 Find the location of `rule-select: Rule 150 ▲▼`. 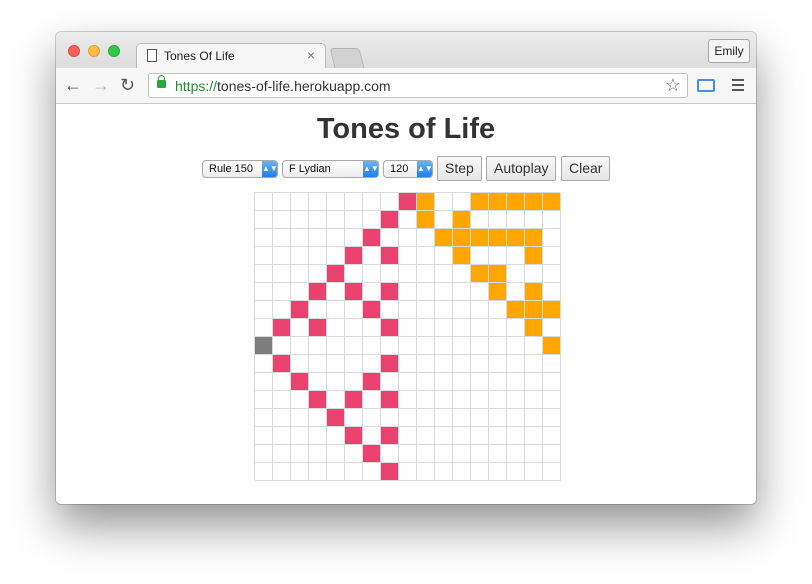

rule-select: Rule 150 ▲▼ is located at coordinates (240, 169).